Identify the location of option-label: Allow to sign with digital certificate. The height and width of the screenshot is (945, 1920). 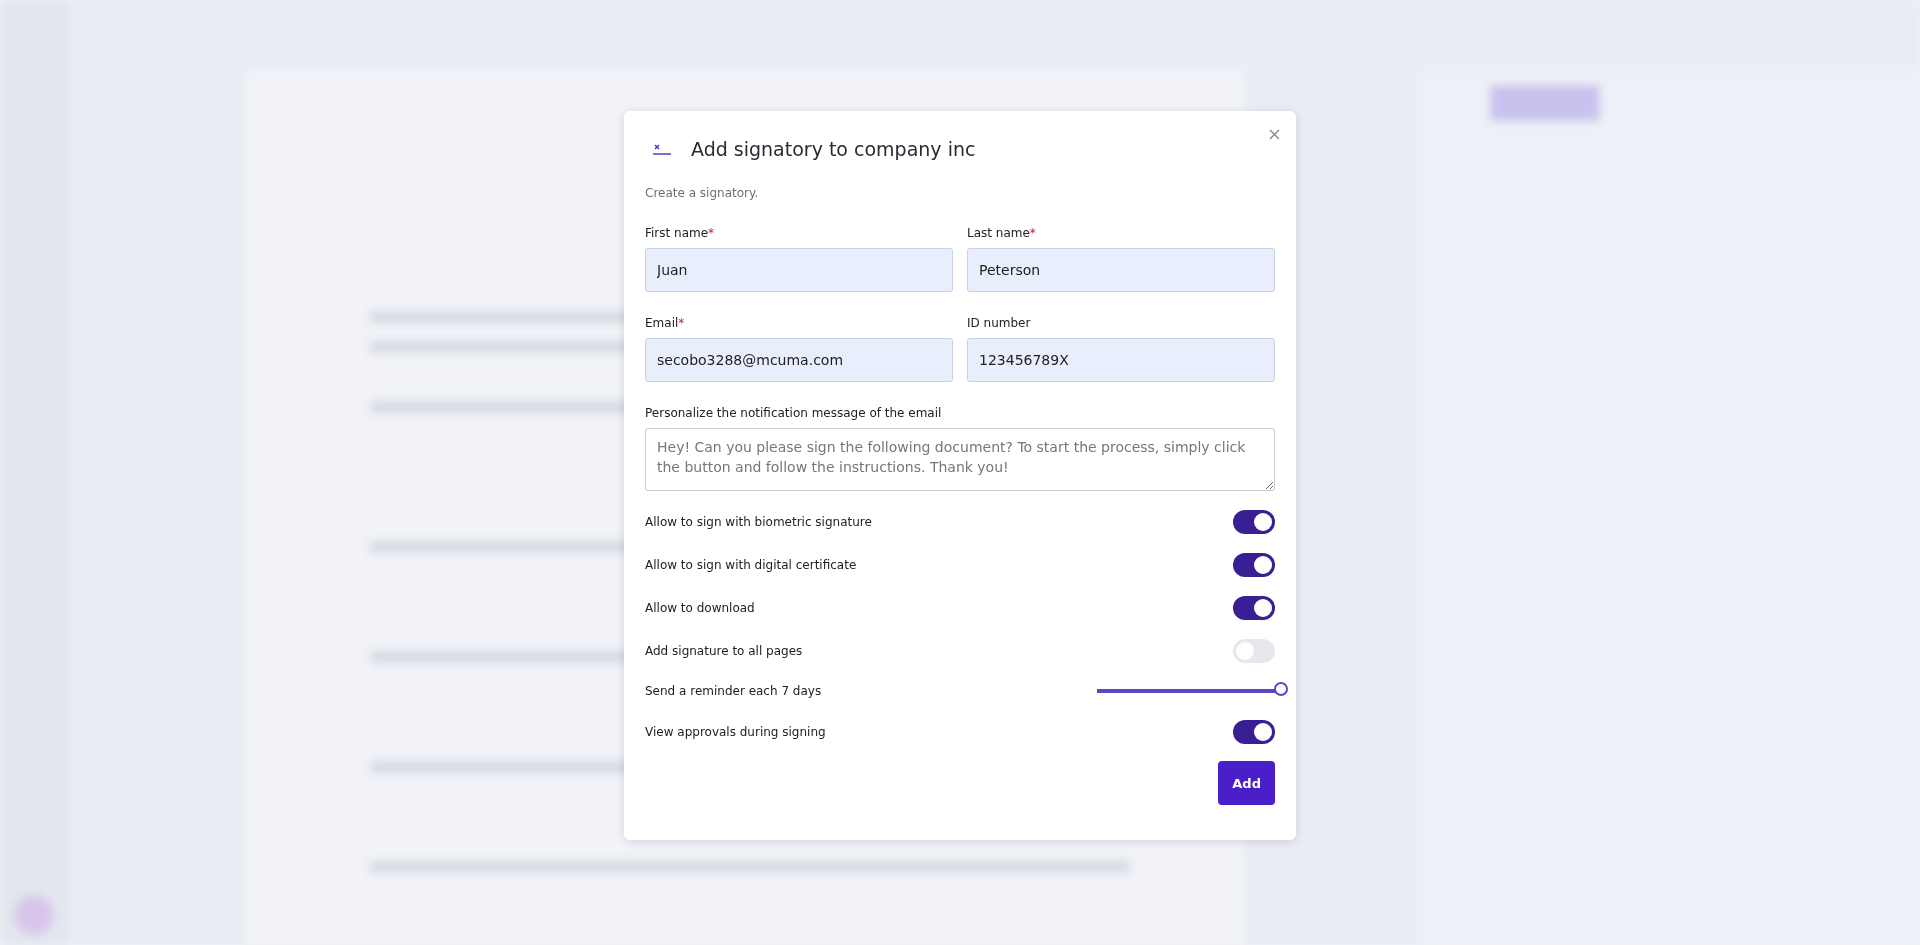
(751, 564).